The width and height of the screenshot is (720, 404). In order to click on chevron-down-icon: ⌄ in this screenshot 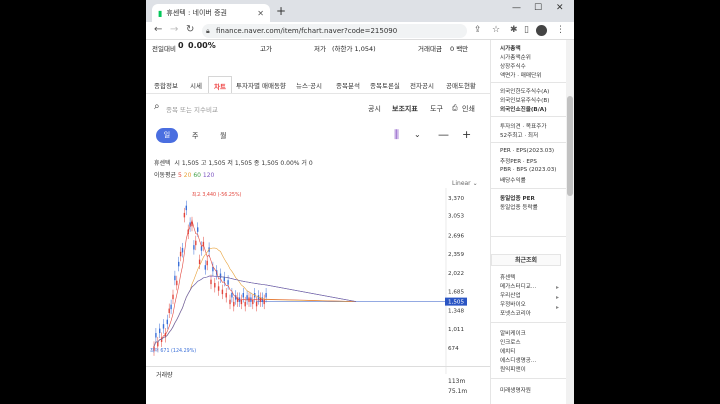, I will do `click(417, 134)`.